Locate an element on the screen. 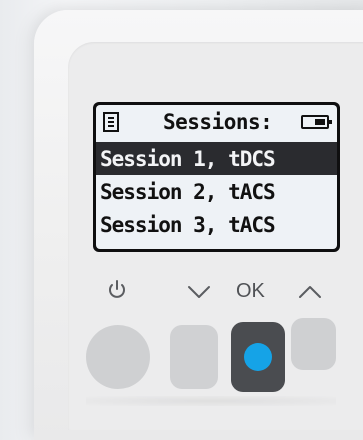  ok-indicator-dot is located at coordinates (258, 357).